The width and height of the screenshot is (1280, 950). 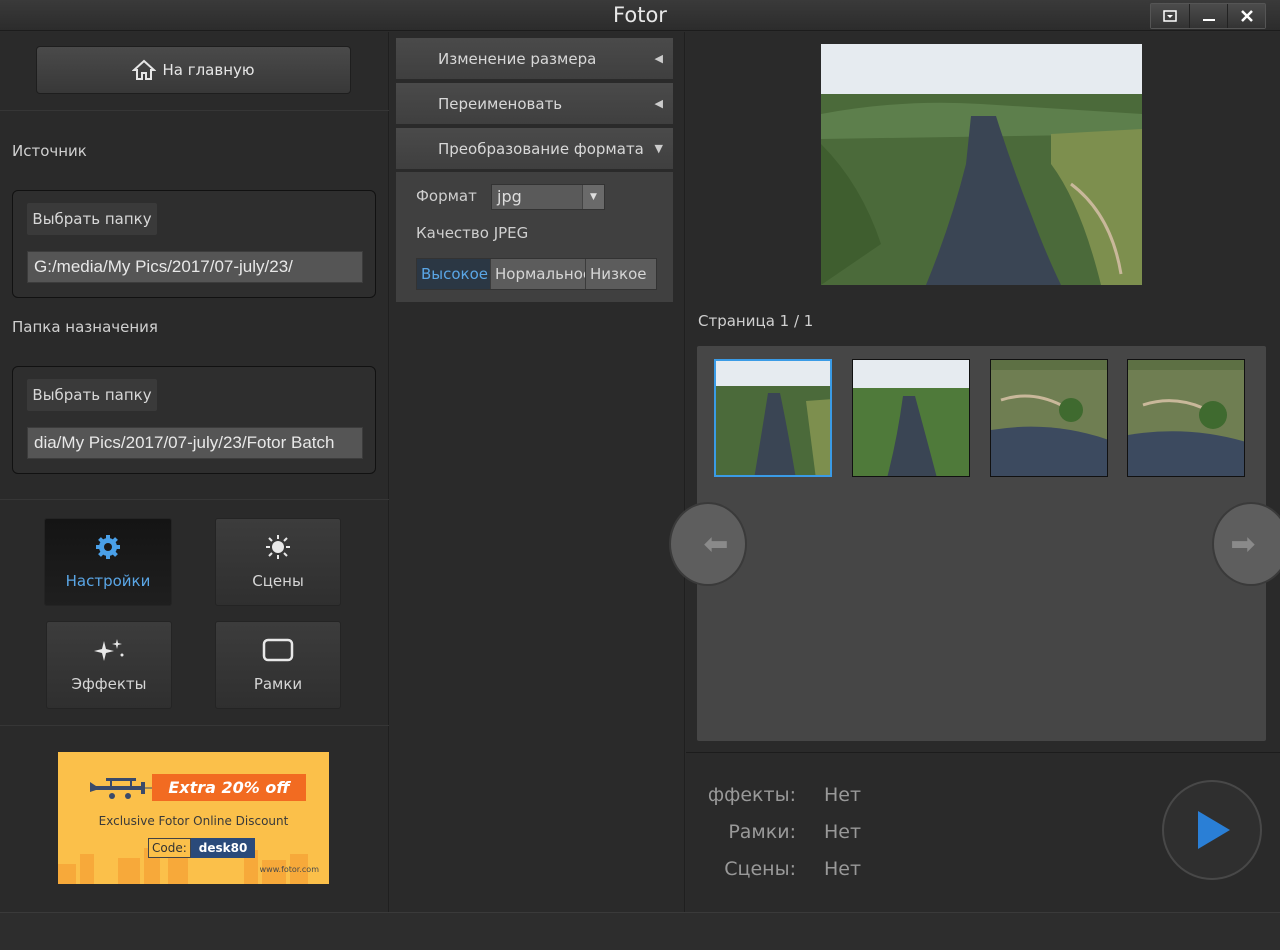 I want to click on settings-tool-button: Настройки, so click(x=108, y=562).